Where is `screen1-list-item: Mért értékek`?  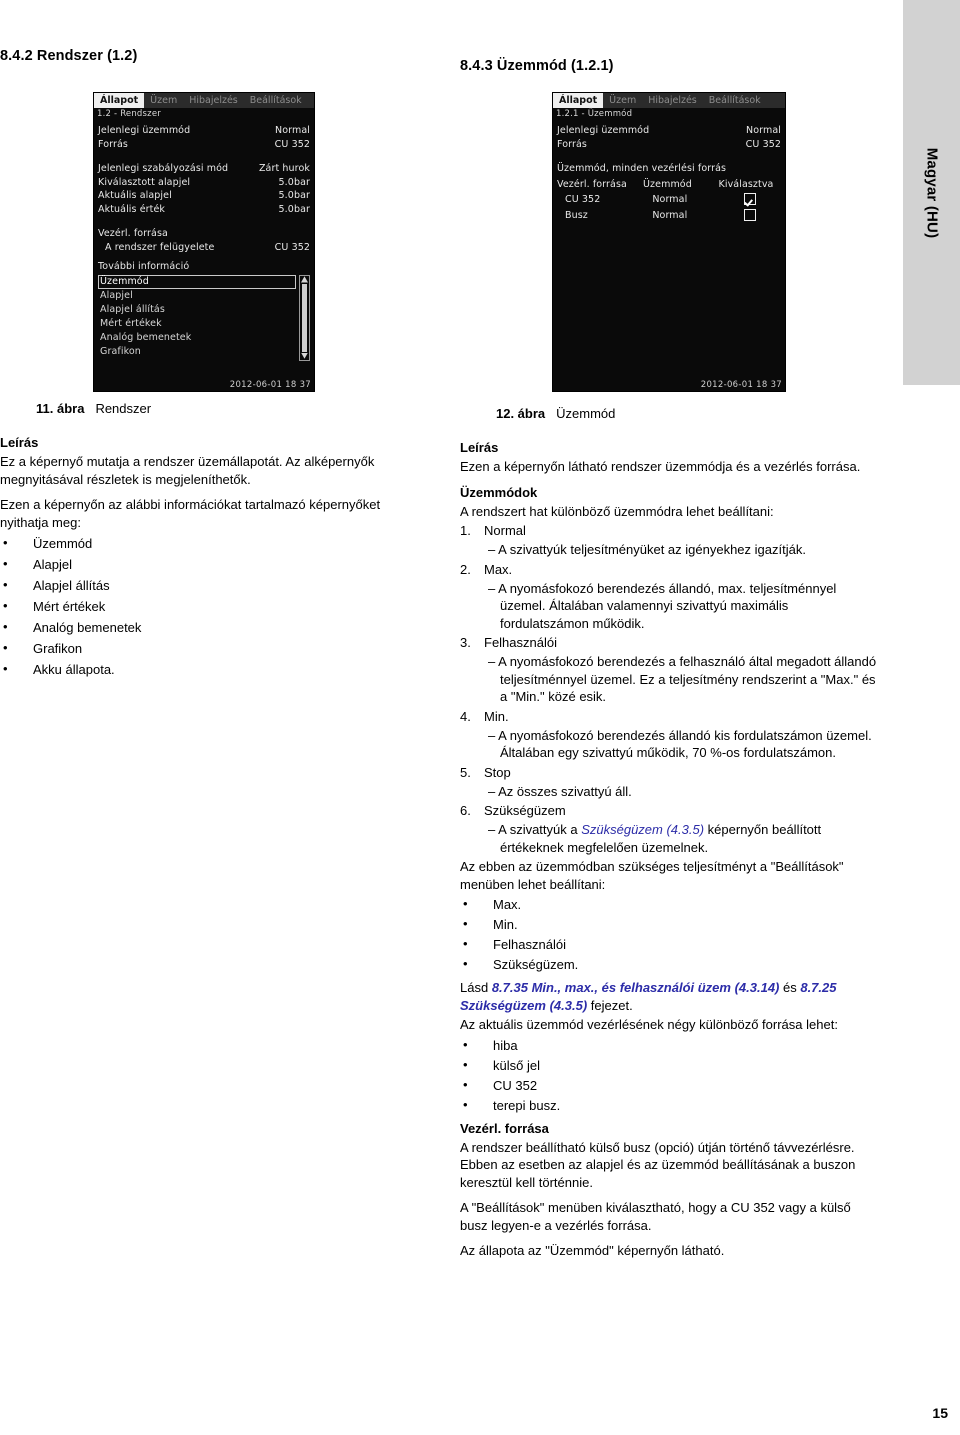
screen1-list-item: Mért értékek is located at coordinates (204, 324).